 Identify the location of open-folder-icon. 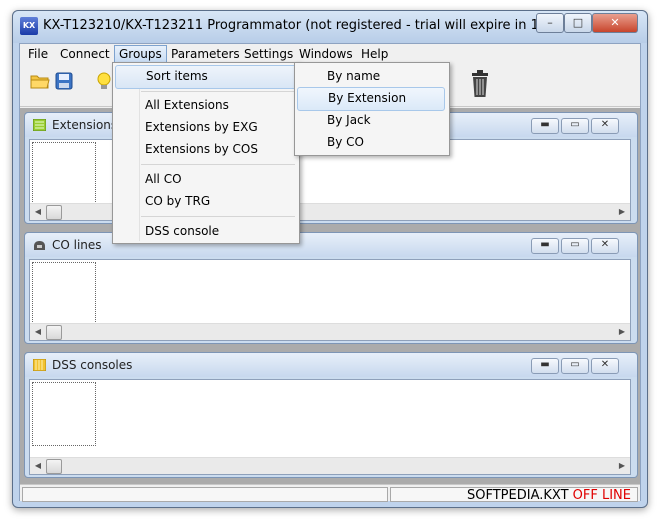
(40, 84).